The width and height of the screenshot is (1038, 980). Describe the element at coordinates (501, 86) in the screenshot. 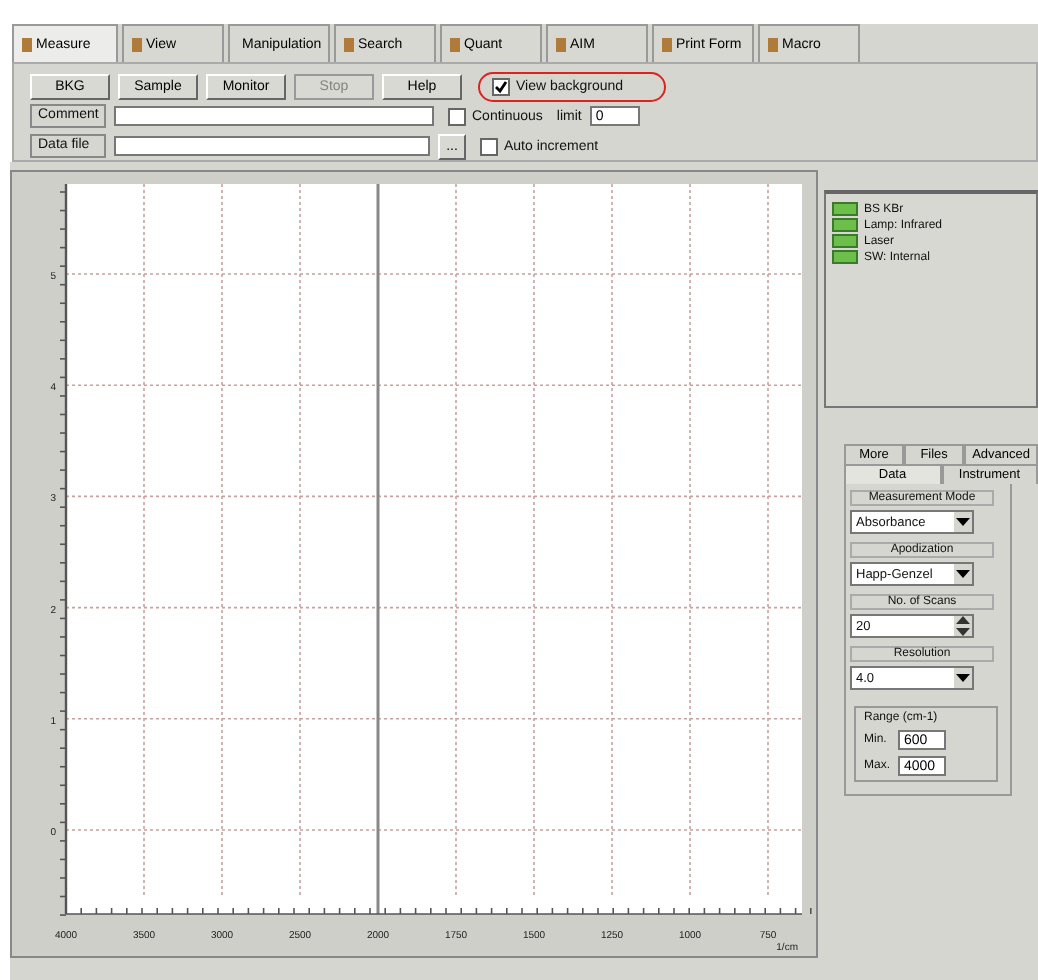

I see `checkbox` at that location.